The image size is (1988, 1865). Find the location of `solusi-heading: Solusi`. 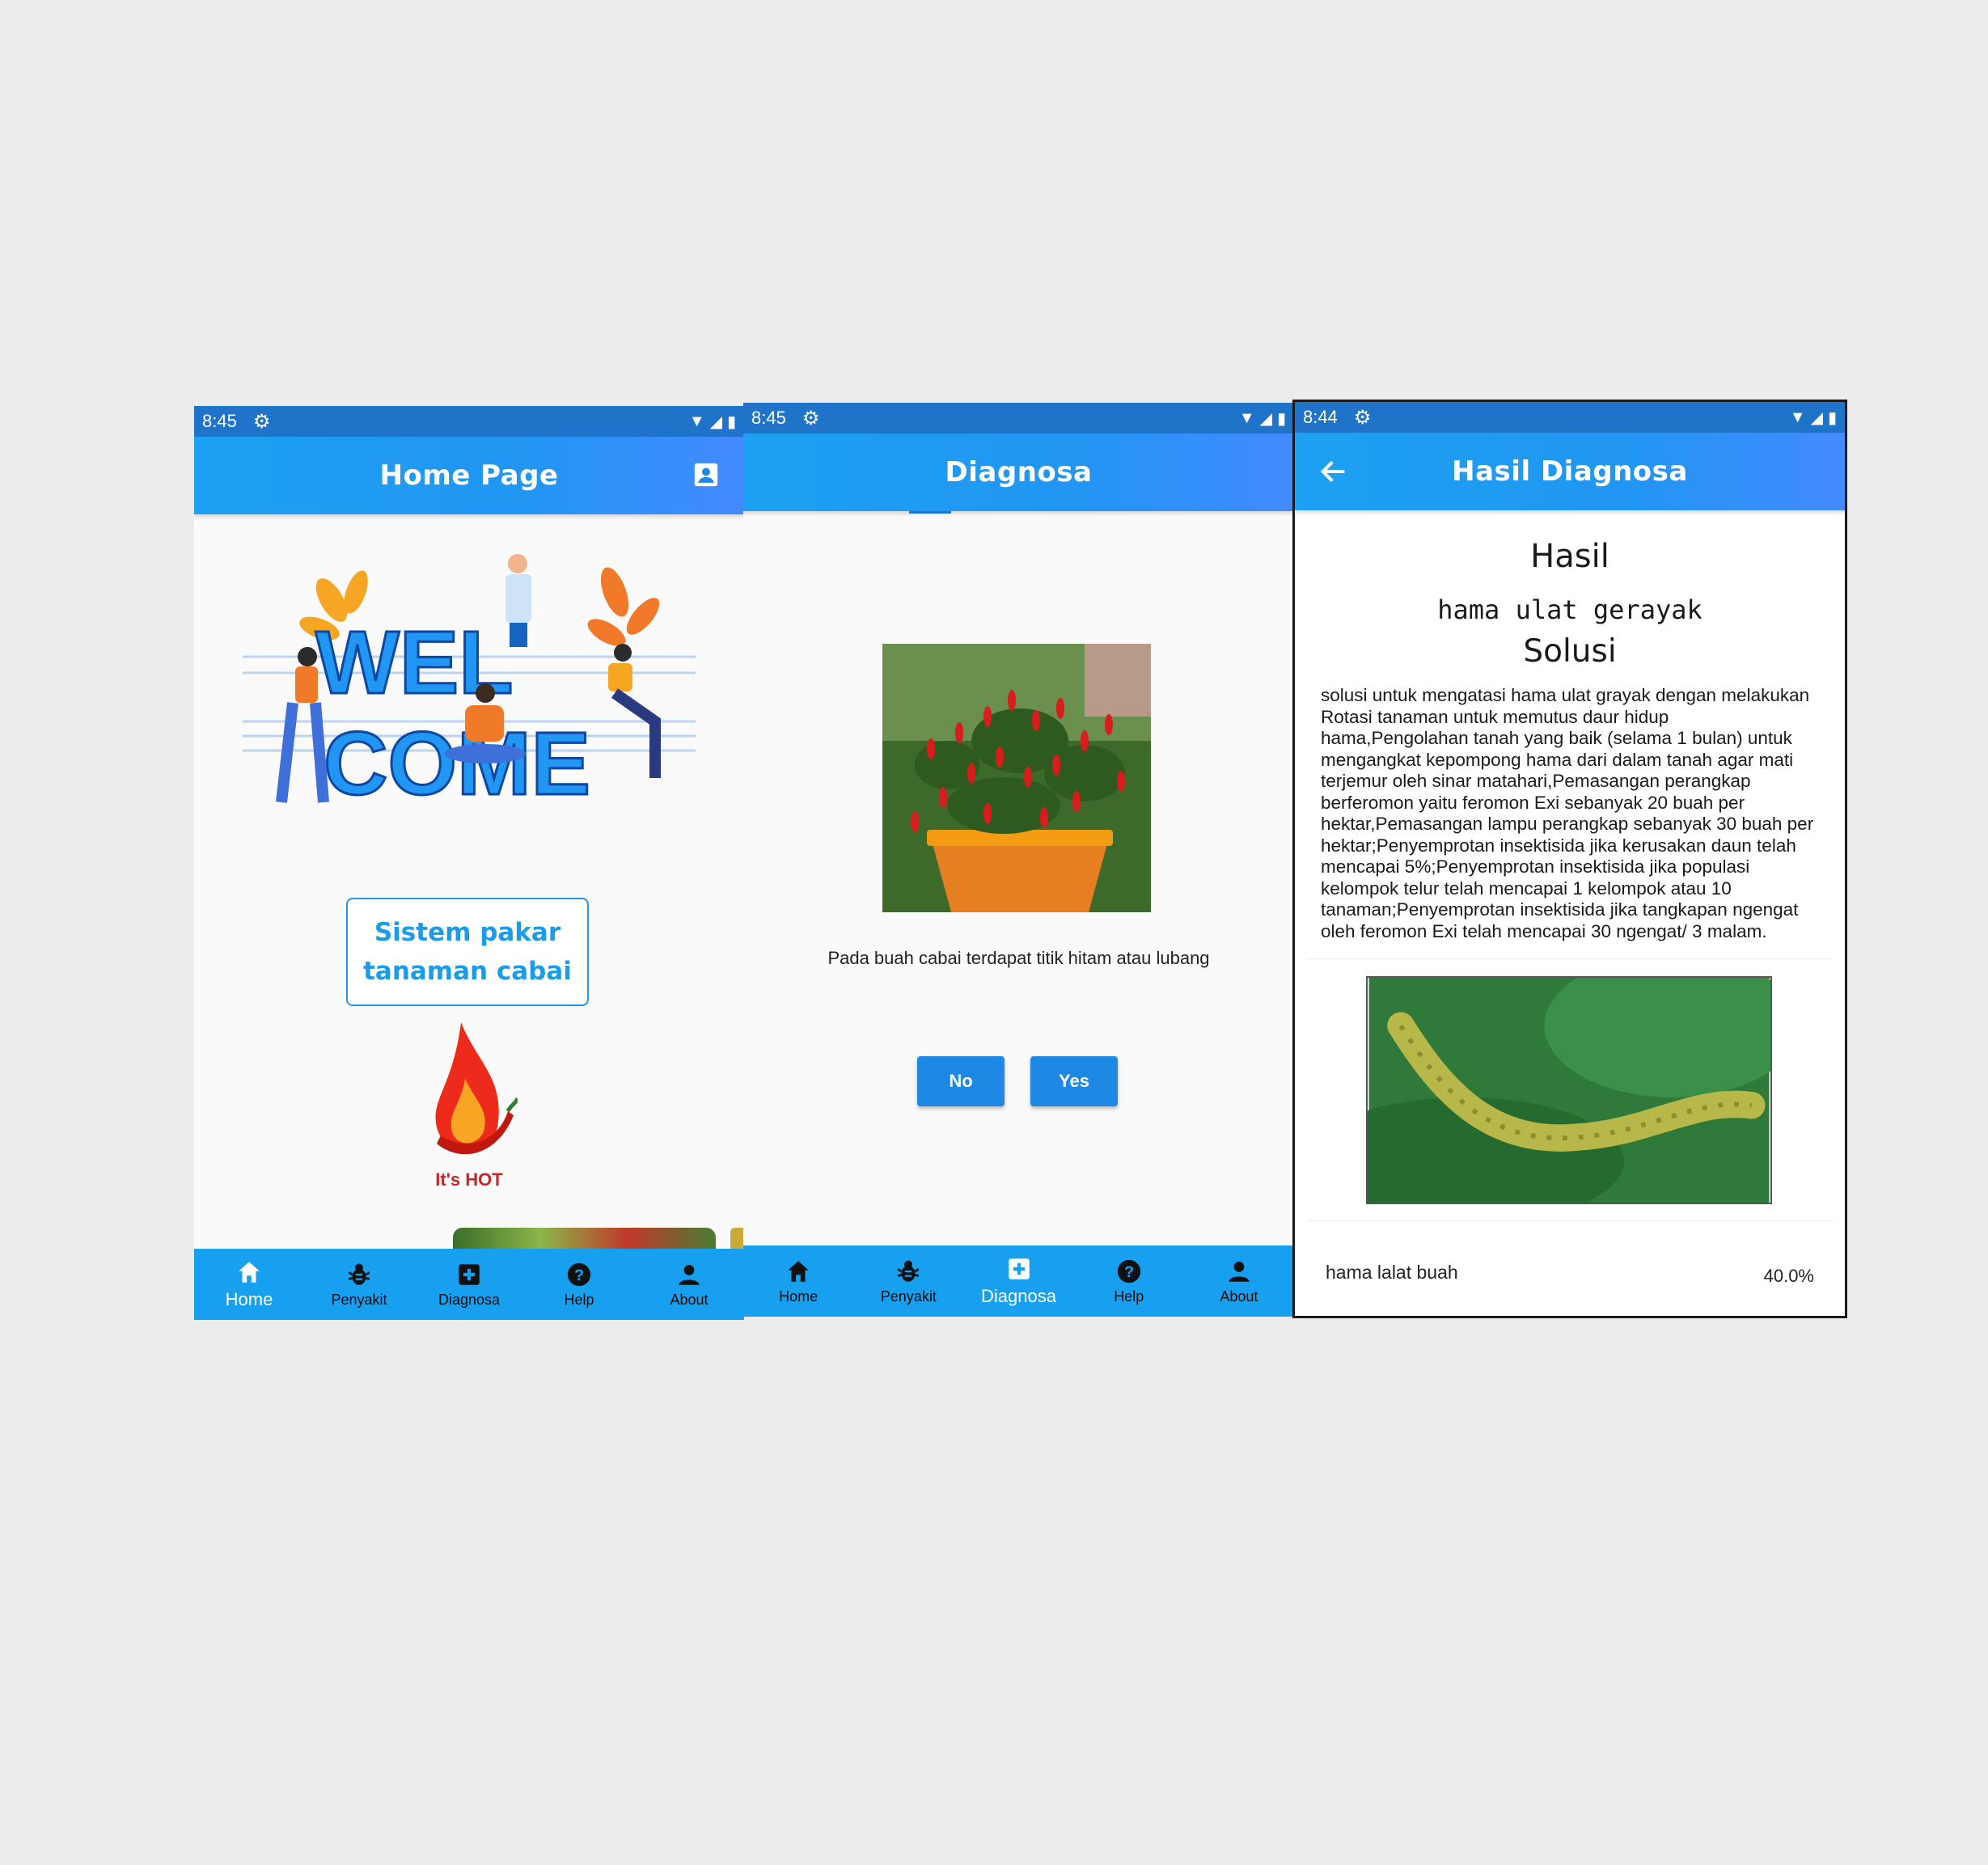

solusi-heading: Solusi is located at coordinates (1570, 651).